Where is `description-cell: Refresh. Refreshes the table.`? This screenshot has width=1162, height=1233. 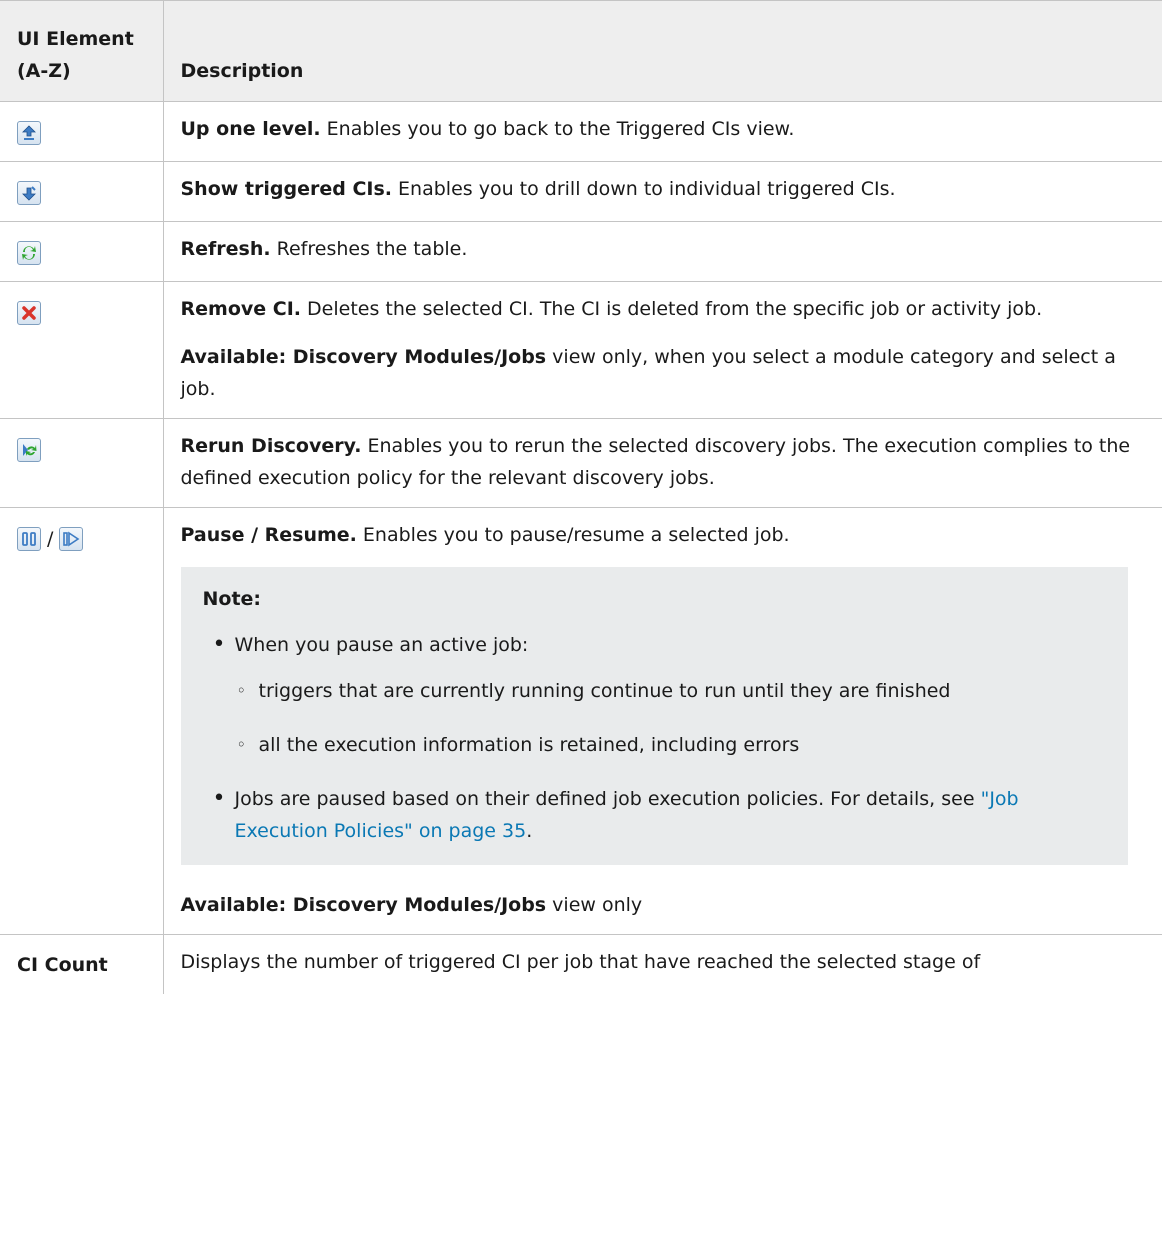 description-cell: Refresh. Refreshes the table. is located at coordinates (662, 251).